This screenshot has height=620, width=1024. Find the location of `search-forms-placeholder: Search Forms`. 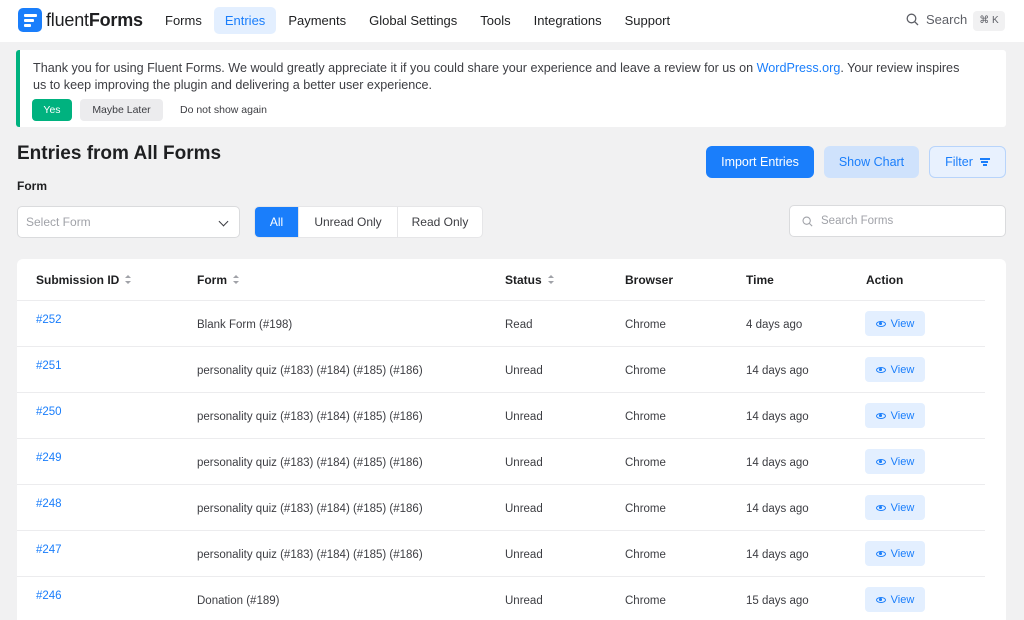

search-forms-placeholder: Search Forms is located at coordinates (857, 221).